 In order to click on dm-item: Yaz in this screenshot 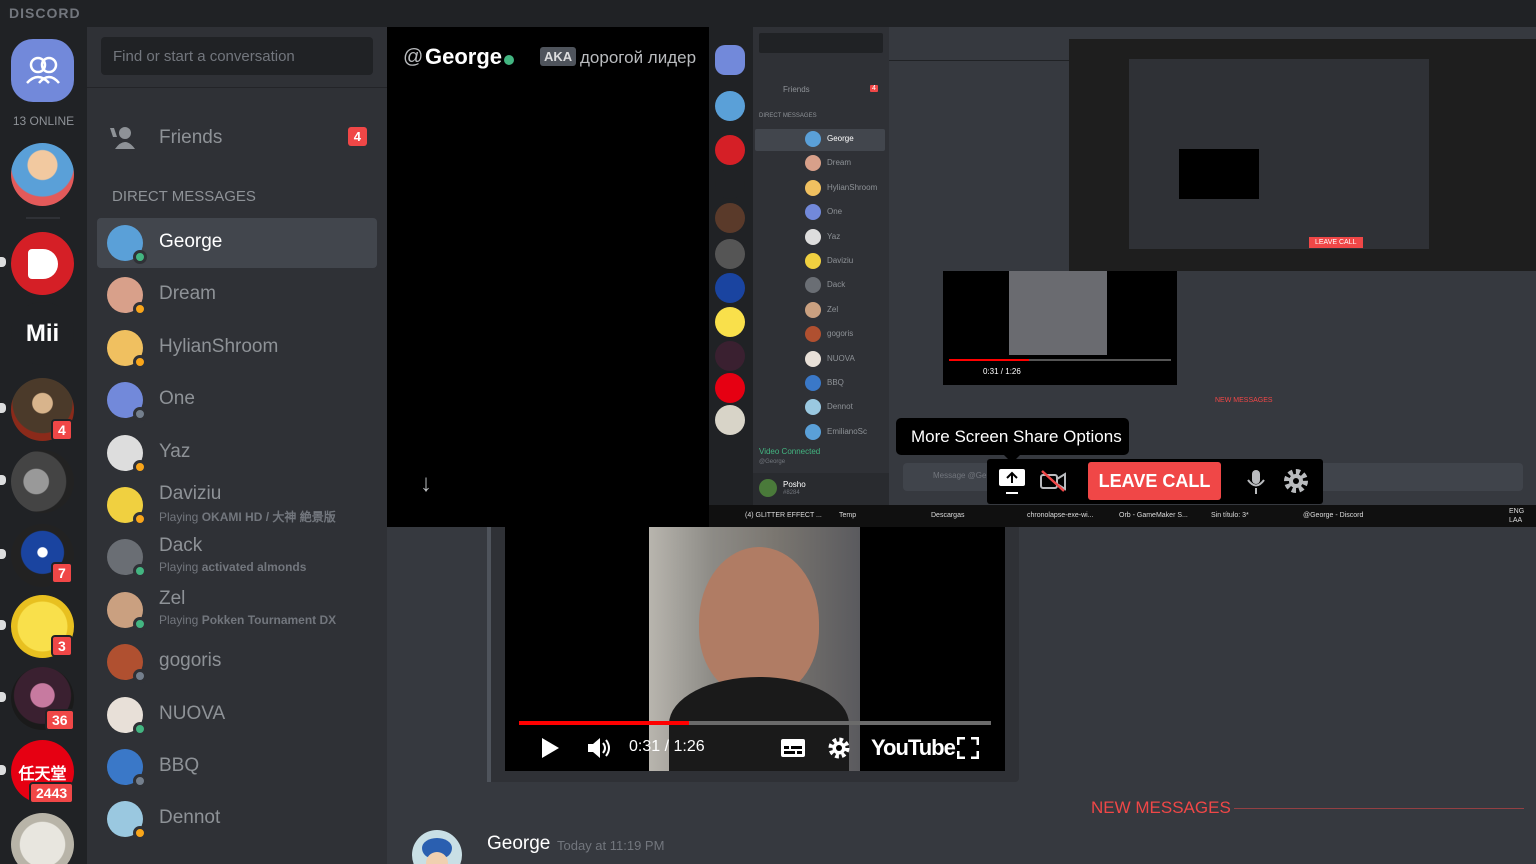, I will do `click(237, 453)`.